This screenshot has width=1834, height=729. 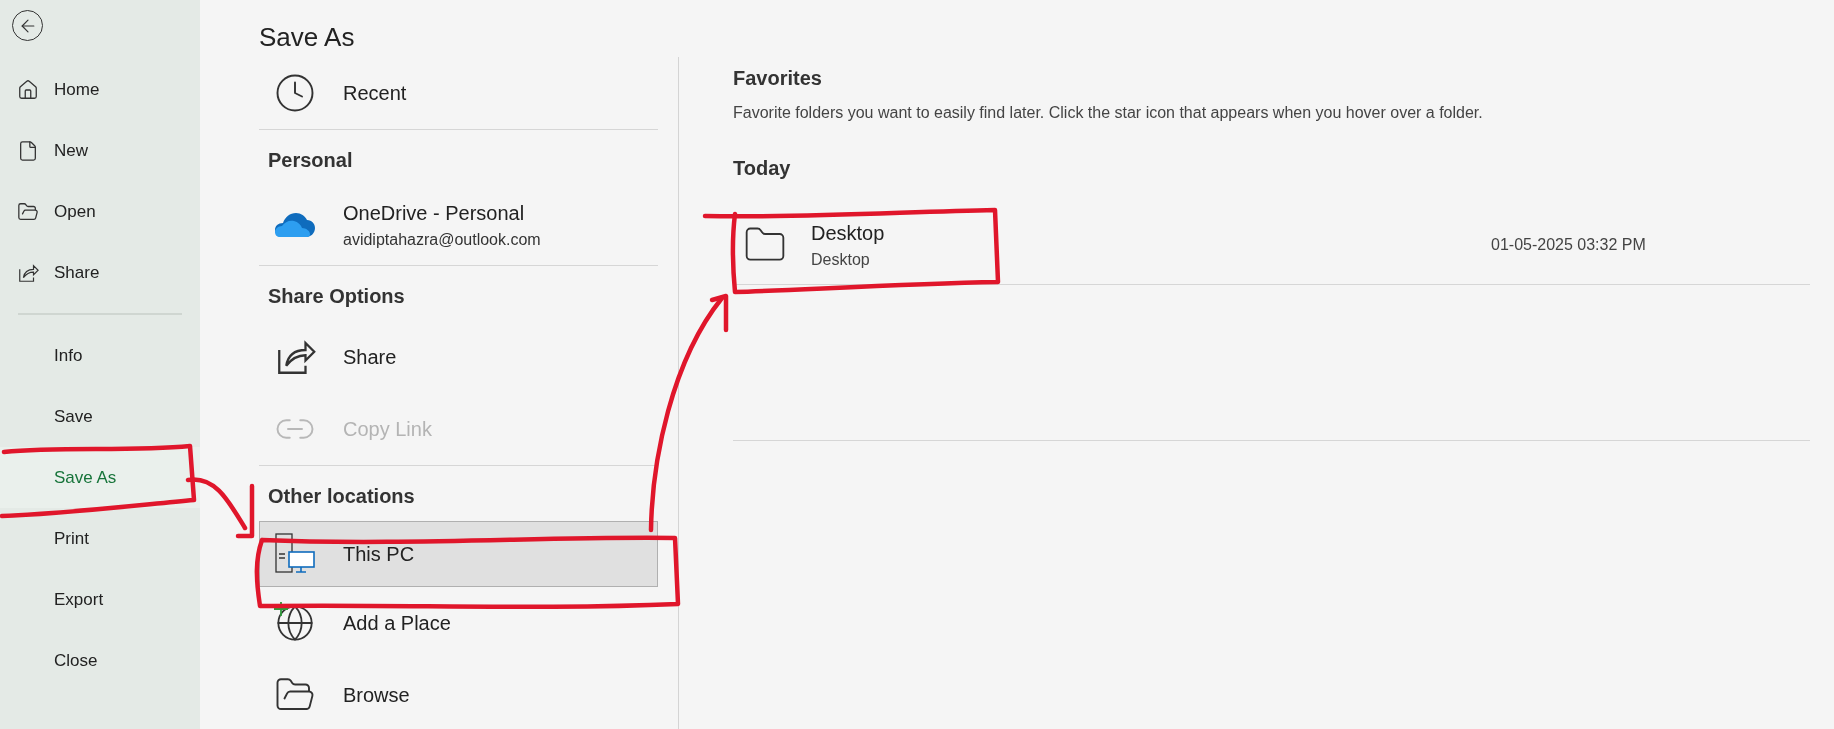 What do you see at coordinates (341, 496) in the screenshot?
I see `section-header: Other locations` at bounding box center [341, 496].